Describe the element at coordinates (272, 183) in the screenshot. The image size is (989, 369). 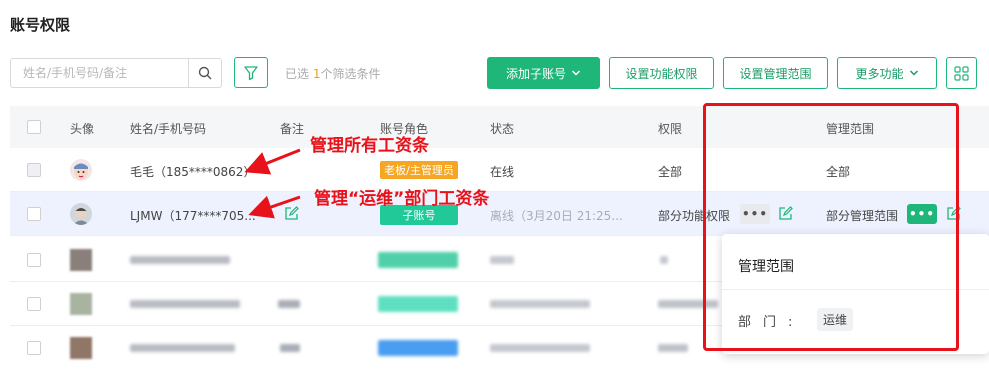
I see `arrow-icon` at that location.